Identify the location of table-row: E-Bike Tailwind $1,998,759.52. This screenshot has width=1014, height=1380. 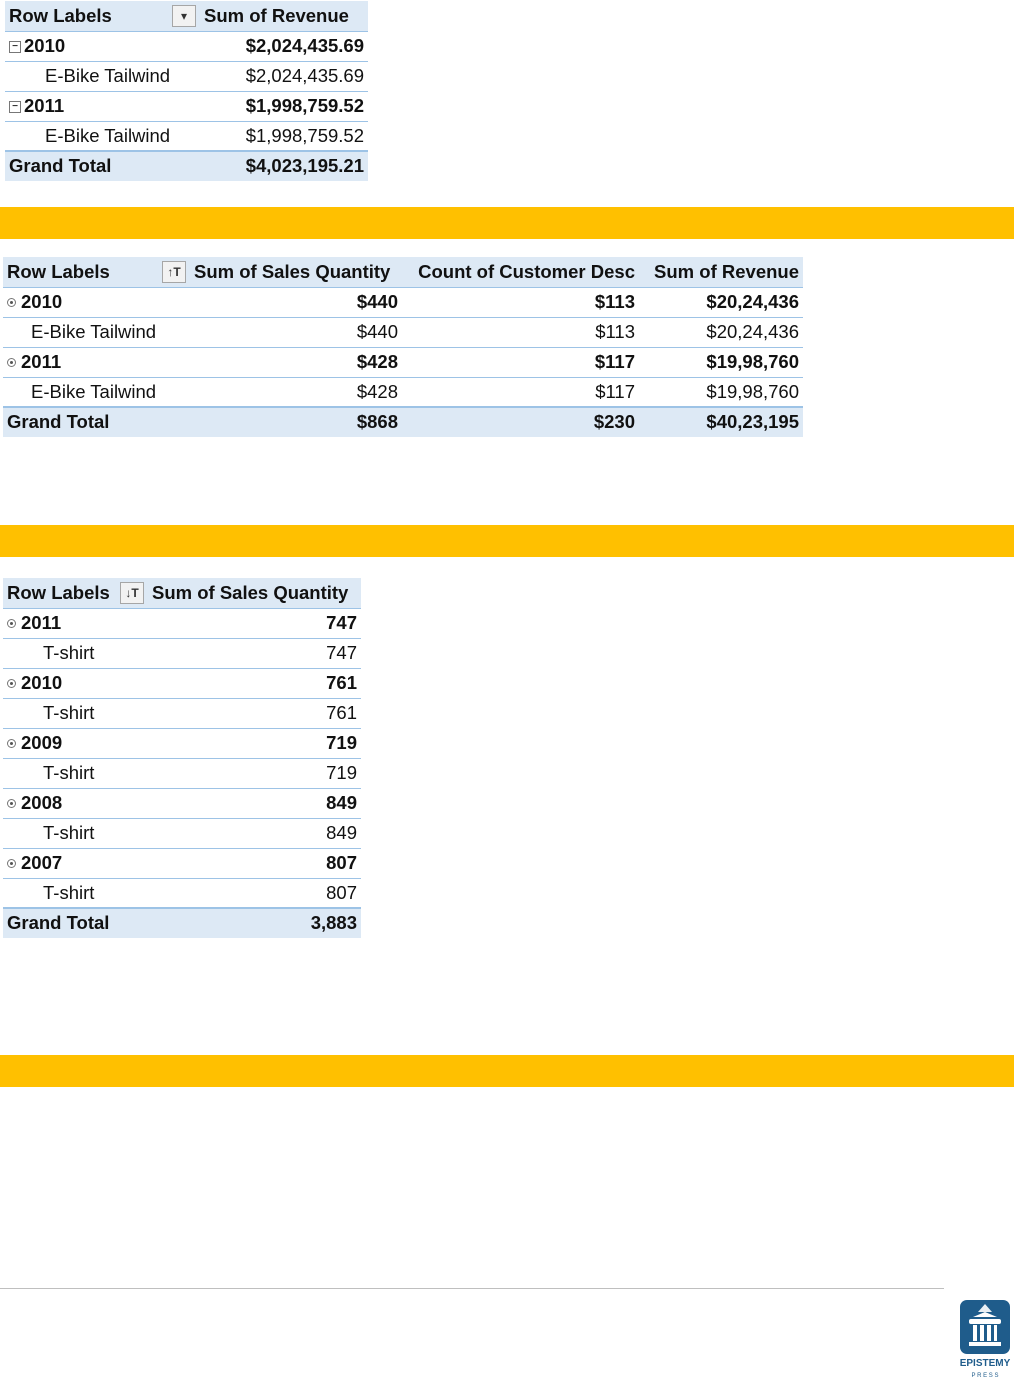
(186, 136).